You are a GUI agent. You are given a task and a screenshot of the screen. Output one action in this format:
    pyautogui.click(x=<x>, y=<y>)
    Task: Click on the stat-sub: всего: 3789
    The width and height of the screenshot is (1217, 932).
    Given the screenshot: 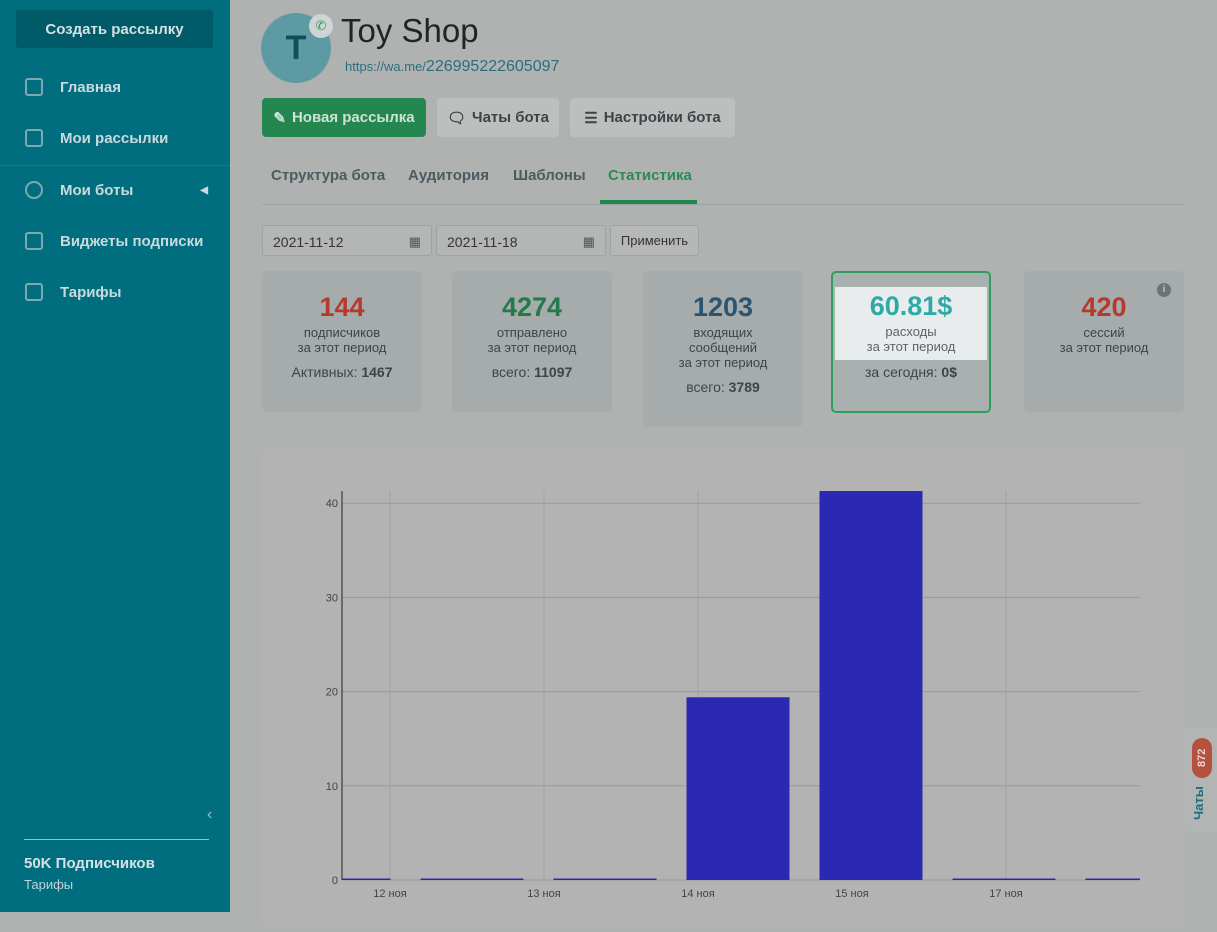 What is the action you would take?
    pyautogui.click(x=723, y=387)
    